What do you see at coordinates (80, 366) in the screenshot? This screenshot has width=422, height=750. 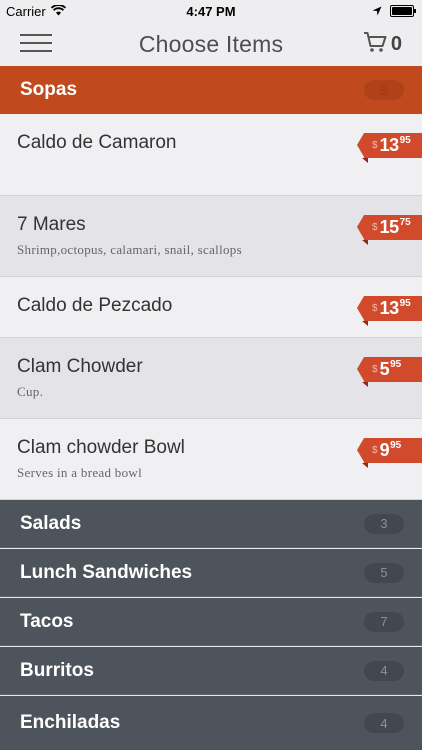 I see `item-name: Clam Chowder` at bounding box center [80, 366].